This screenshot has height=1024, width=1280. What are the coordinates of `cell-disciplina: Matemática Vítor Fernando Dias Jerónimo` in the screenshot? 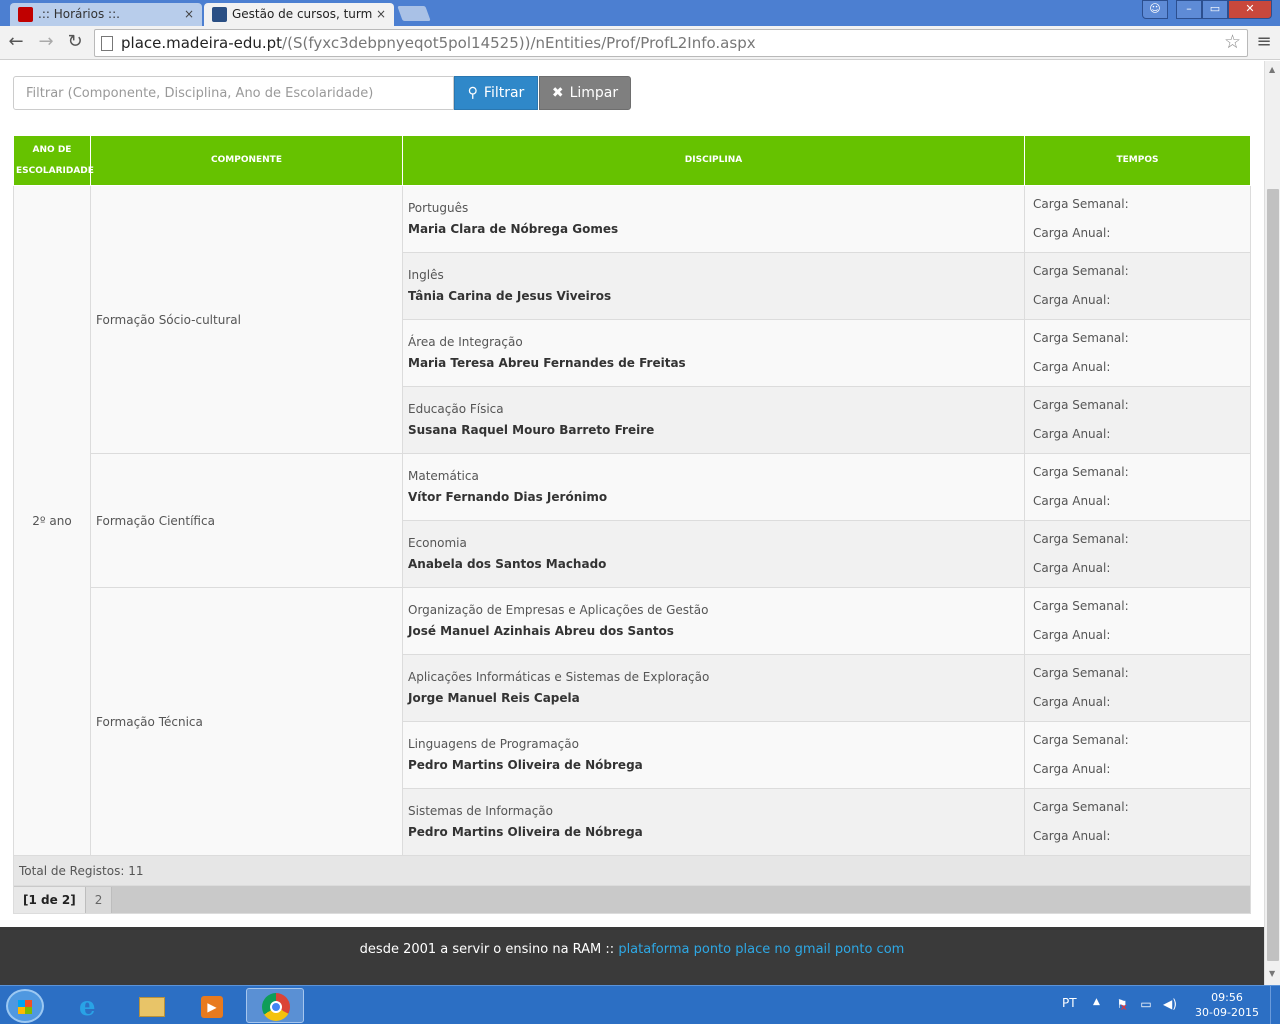 It's located at (713, 487).